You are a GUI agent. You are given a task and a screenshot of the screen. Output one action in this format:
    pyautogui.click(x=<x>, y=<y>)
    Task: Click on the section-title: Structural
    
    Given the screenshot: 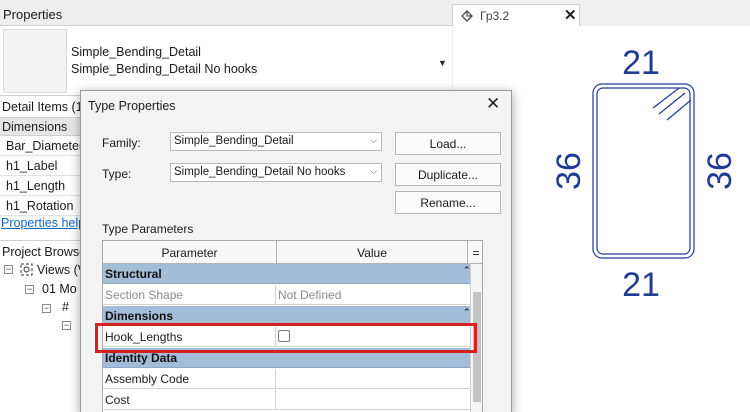 What is the action you would take?
    pyautogui.click(x=133, y=274)
    